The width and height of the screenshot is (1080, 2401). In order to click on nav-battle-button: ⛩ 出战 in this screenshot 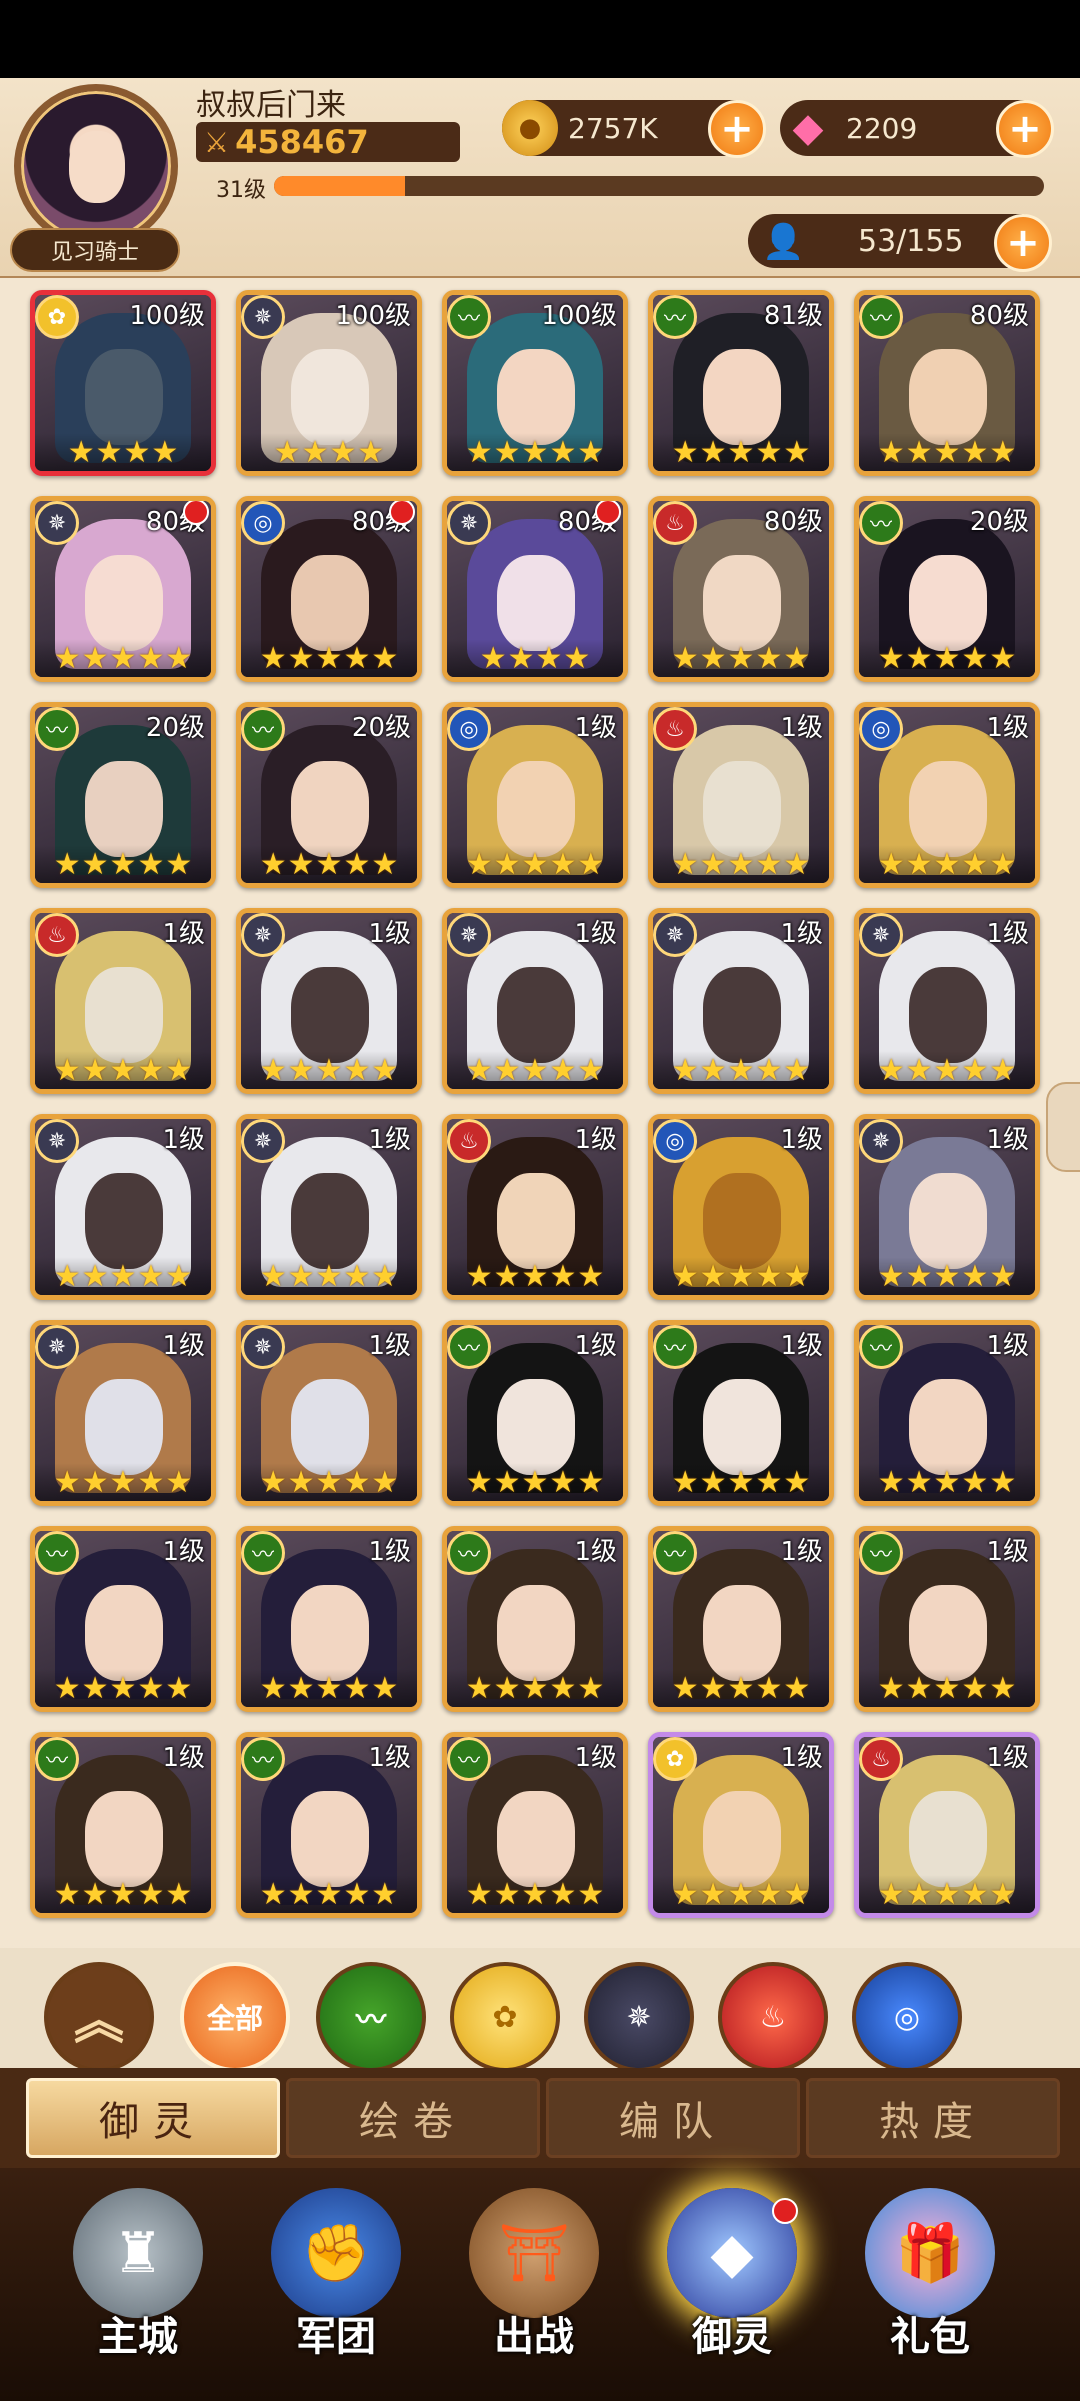, I will do `click(534, 2293)`.